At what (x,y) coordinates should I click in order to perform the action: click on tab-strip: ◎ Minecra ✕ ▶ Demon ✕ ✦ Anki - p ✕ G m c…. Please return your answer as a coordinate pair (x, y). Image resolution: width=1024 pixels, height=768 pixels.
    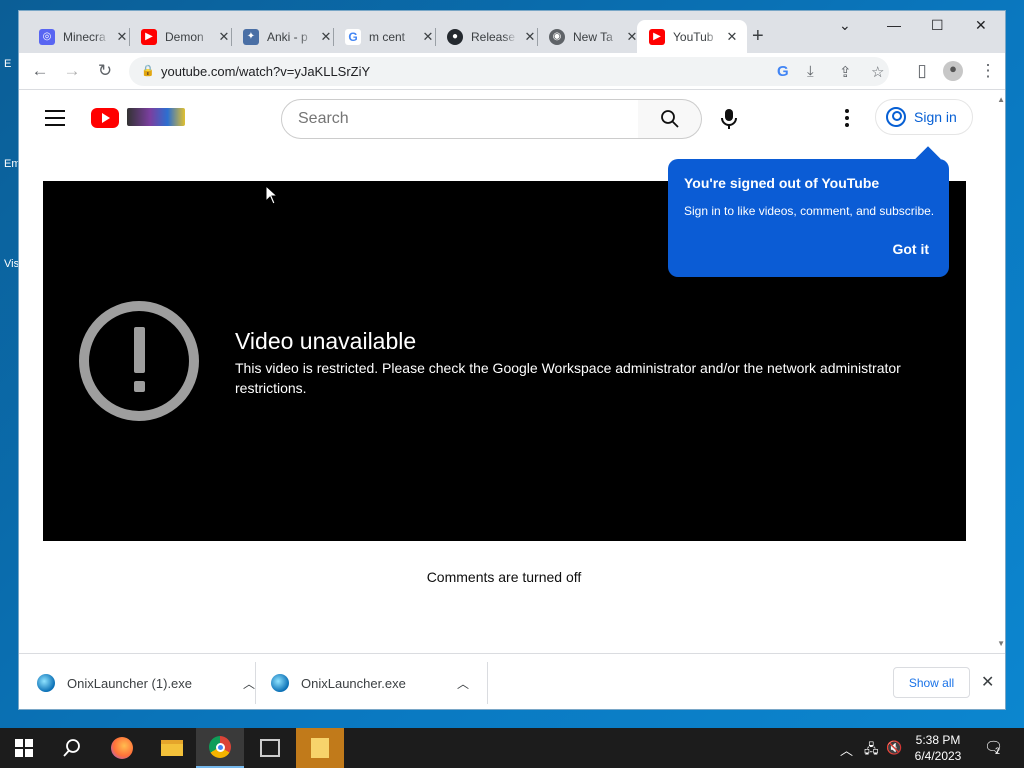
    Looking at the image, I should click on (512, 32).